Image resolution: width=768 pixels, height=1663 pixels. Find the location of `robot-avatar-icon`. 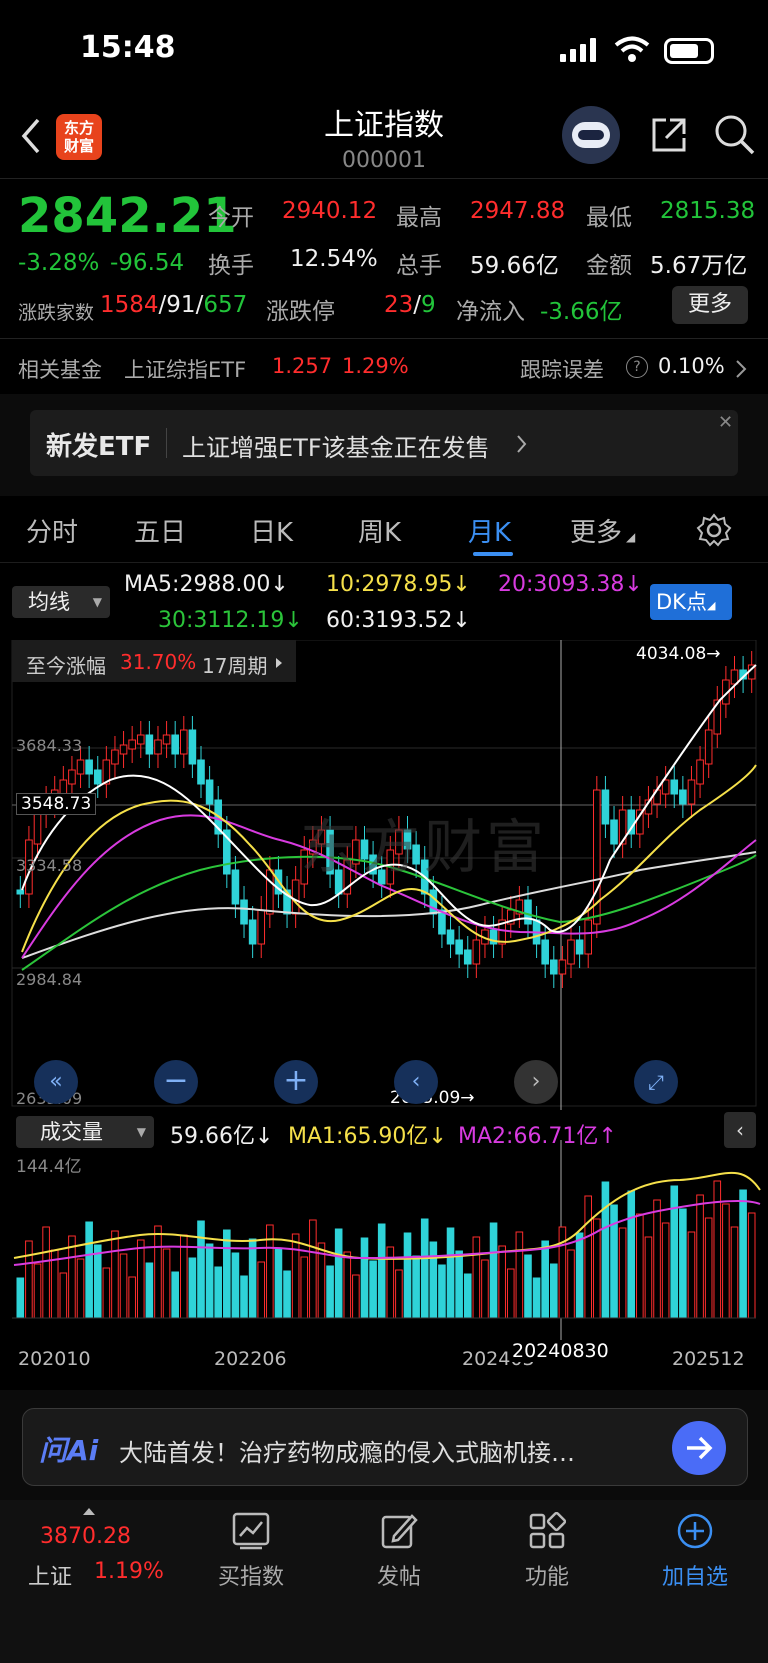

robot-avatar-icon is located at coordinates (591, 135).